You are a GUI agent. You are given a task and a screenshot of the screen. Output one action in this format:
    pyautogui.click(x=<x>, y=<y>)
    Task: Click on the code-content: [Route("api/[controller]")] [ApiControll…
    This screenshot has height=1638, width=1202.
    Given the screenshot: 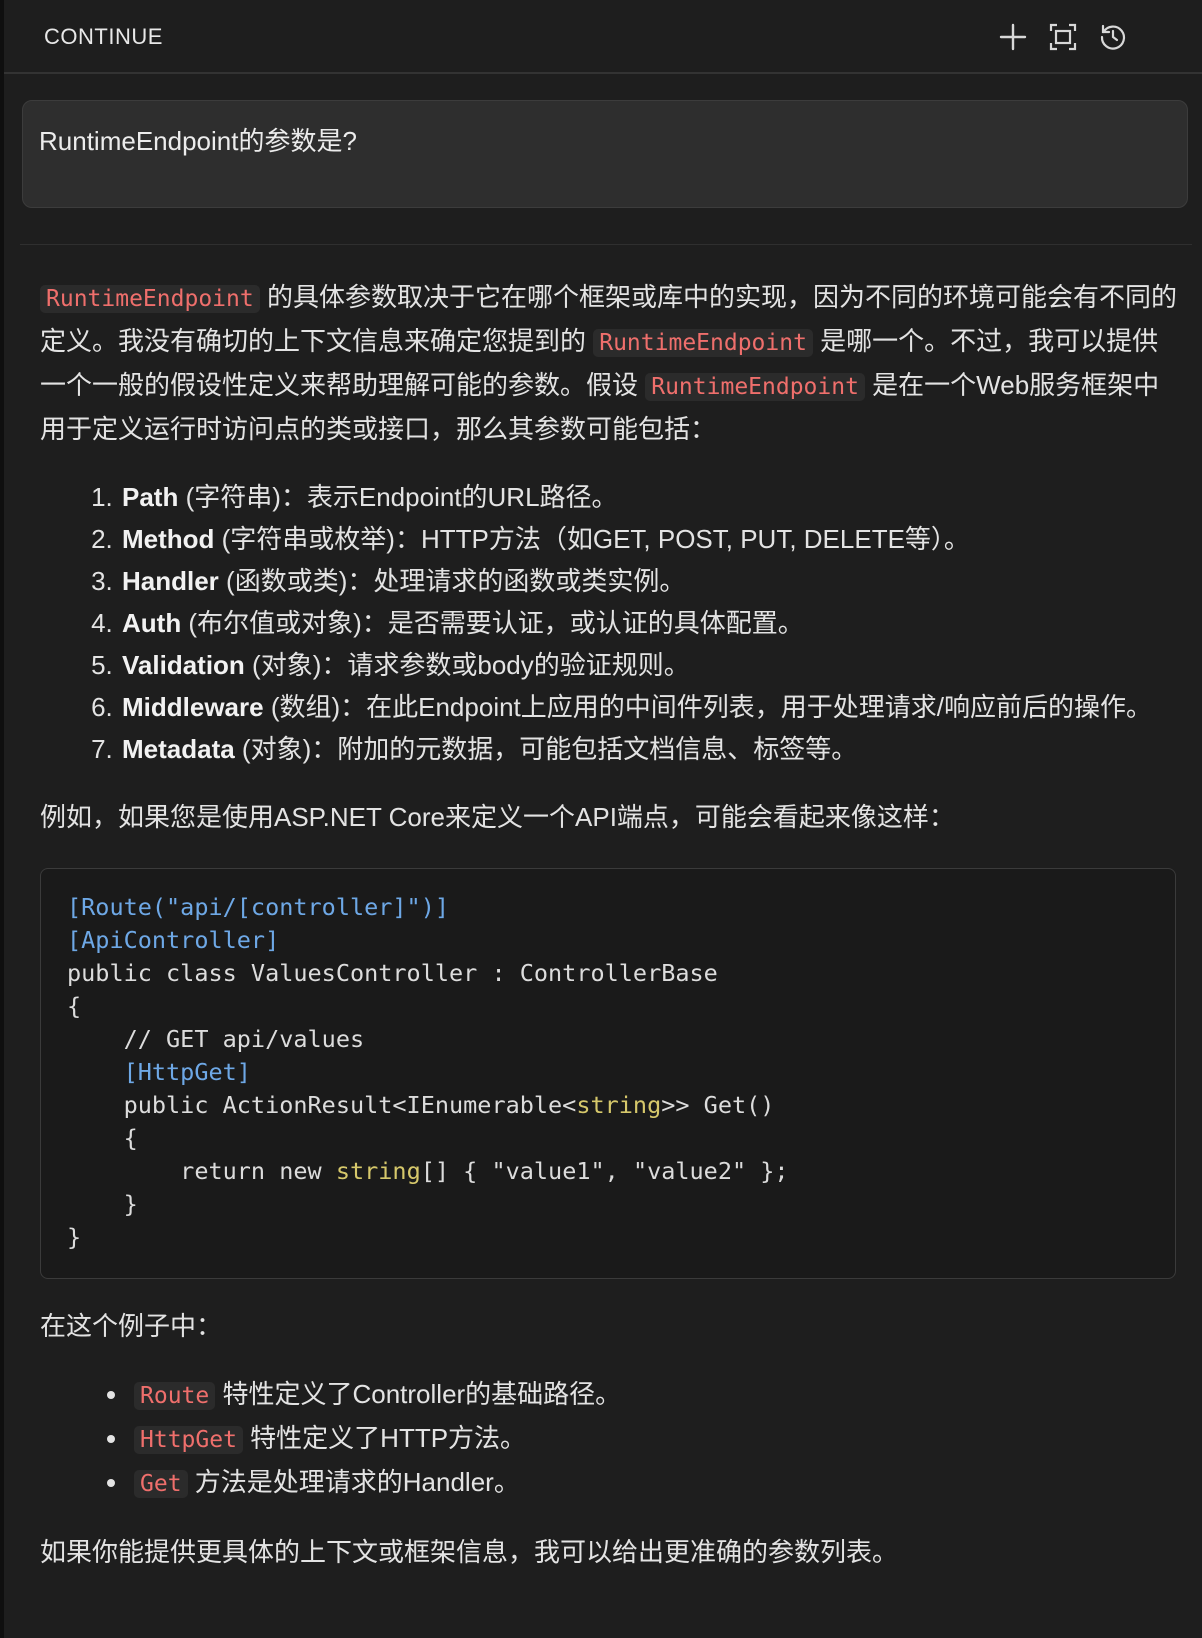 What is the action you would take?
    pyautogui.click(x=428, y=1072)
    